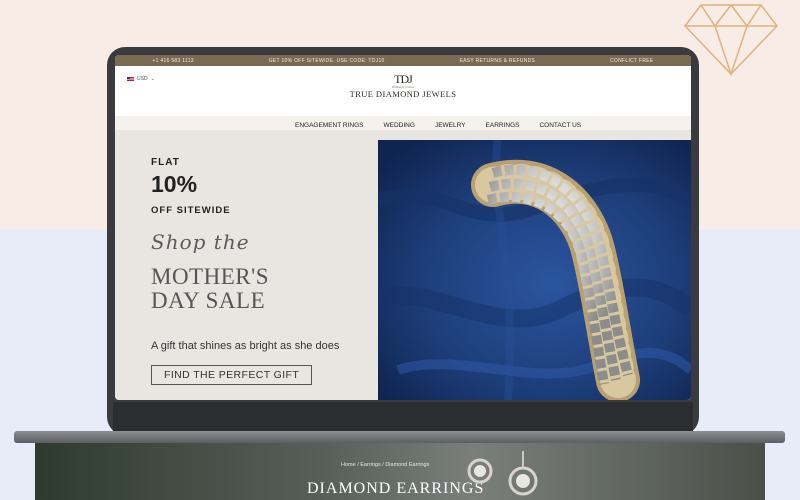 The width and height of the screenshot is (800, 500). What do you see at coordinates (245, 346) in the screenshot?
I see `hero-tagline: A gift that shines as bright as she does` at bounding box center [245, 346].